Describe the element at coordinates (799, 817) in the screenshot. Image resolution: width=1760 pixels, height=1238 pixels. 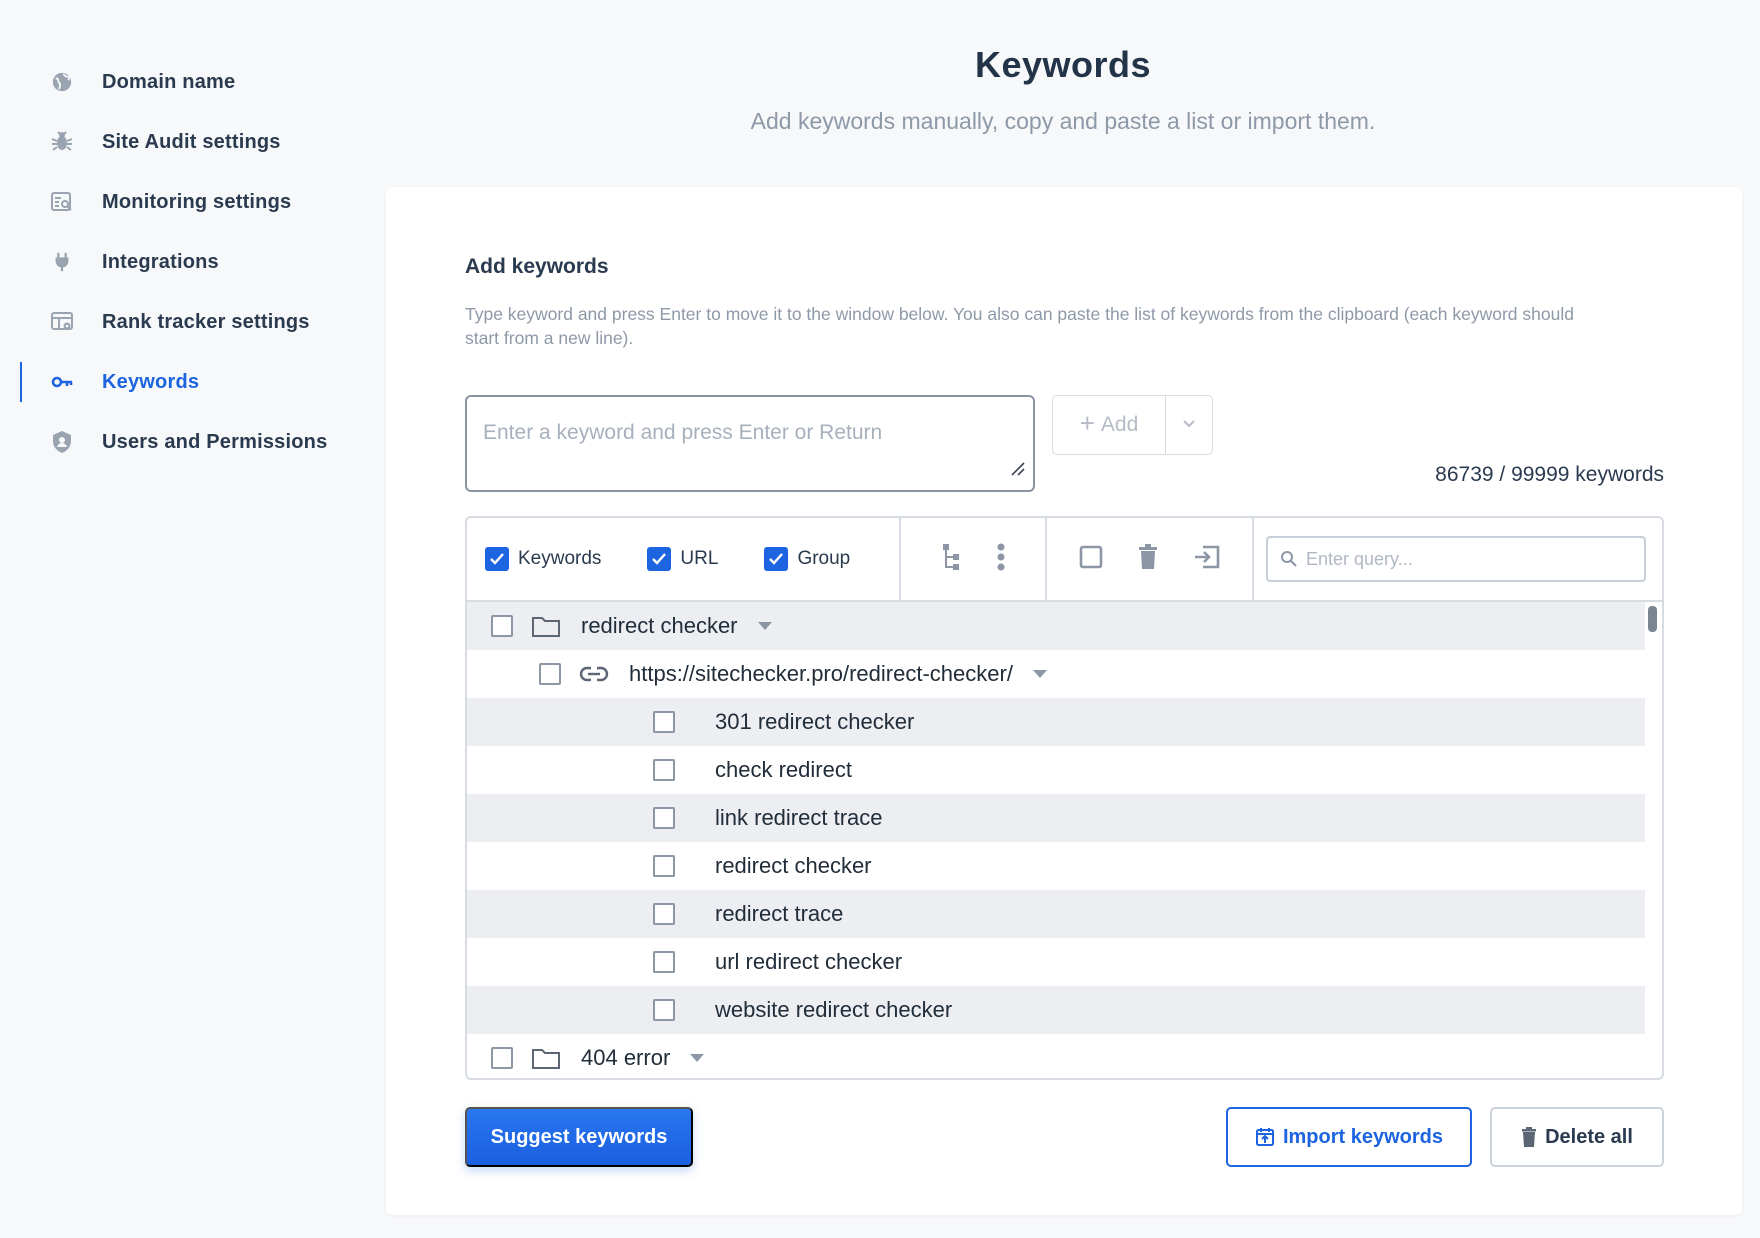
I see `keyword-text: link redirect trace` at that location.